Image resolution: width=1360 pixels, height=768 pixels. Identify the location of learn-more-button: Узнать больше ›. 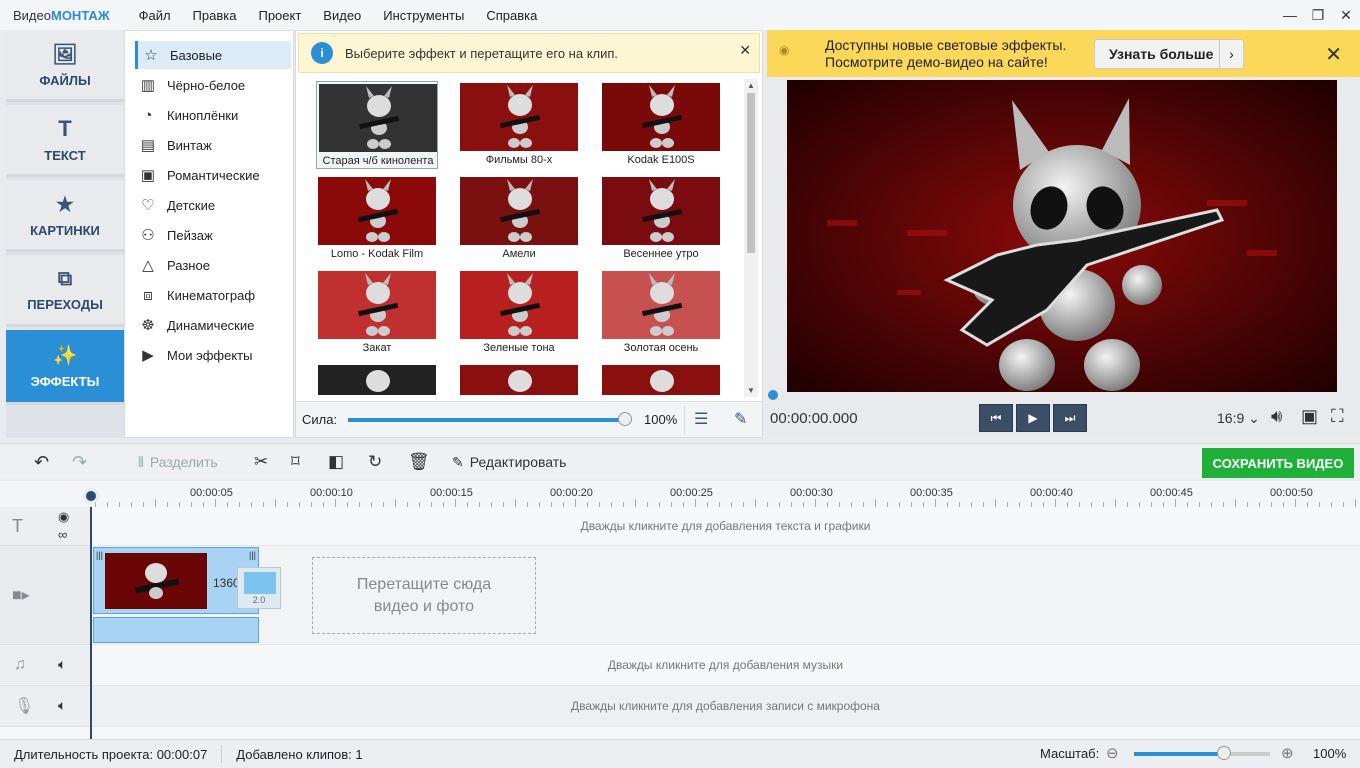
(1169, 54).